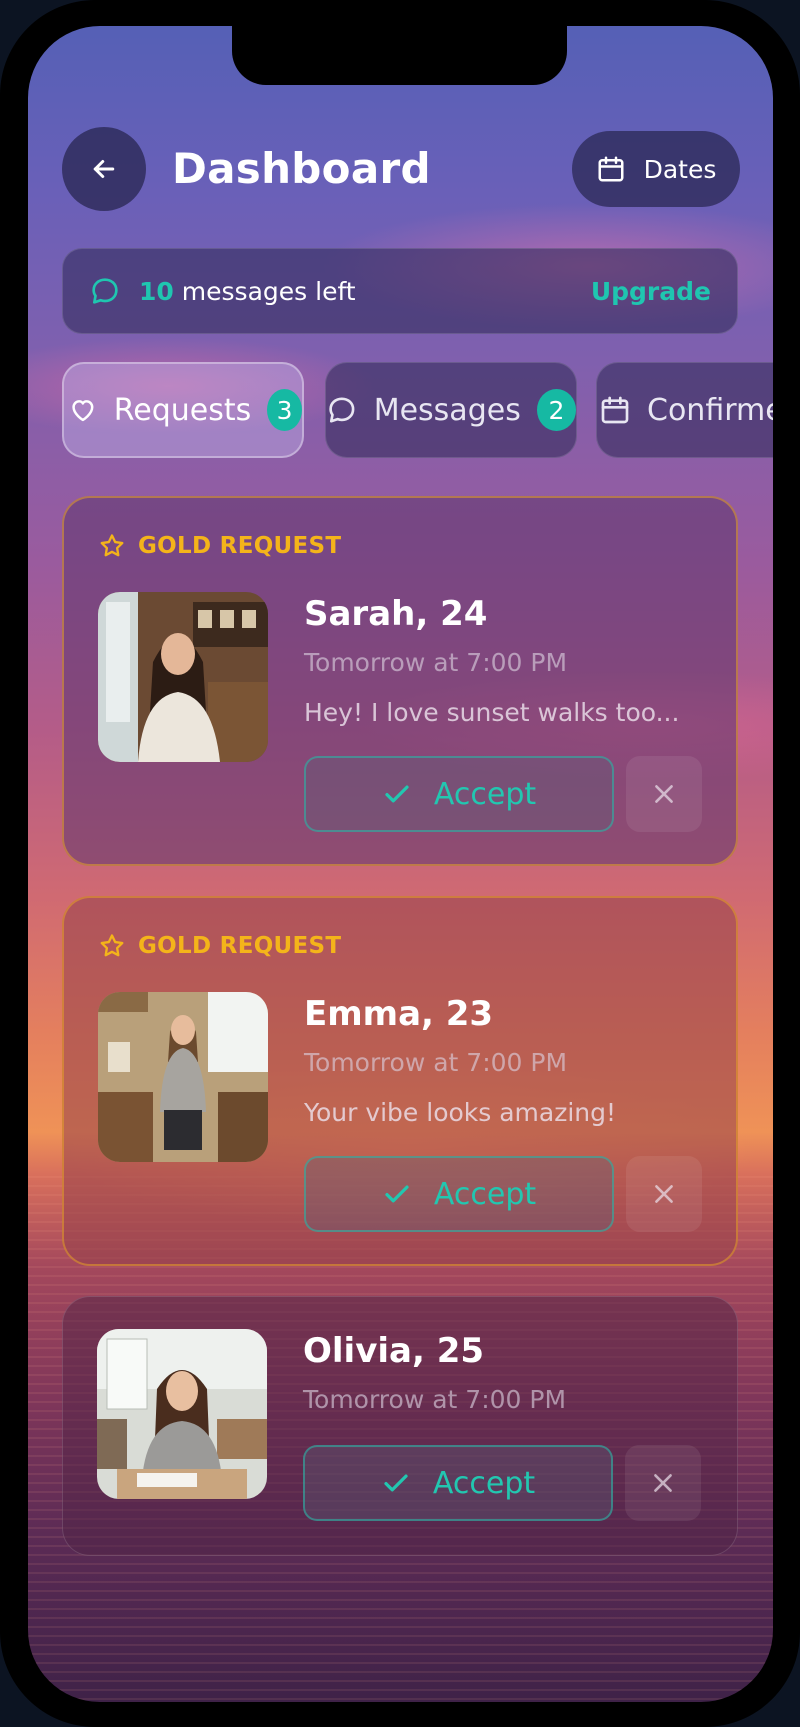 The width and height of the screenshot is (800, 1727). Describe the element at coordinates (400, 1426) in the screenshot. I see `request-card: Olivia, 25 Tomorrow at 7:00 PM Accept` at that location.